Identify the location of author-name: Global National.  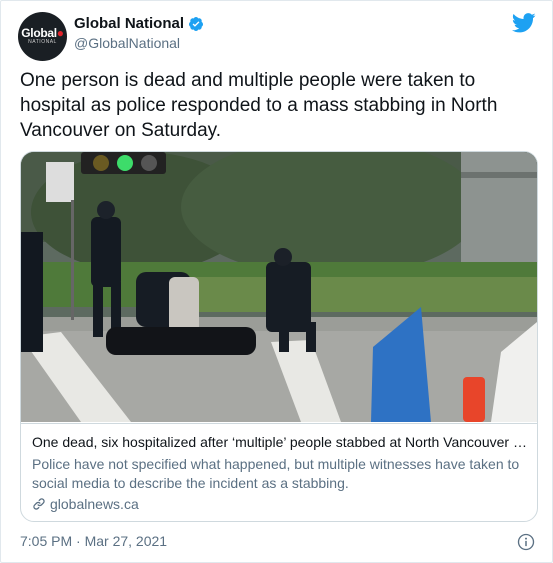
(129, 23).